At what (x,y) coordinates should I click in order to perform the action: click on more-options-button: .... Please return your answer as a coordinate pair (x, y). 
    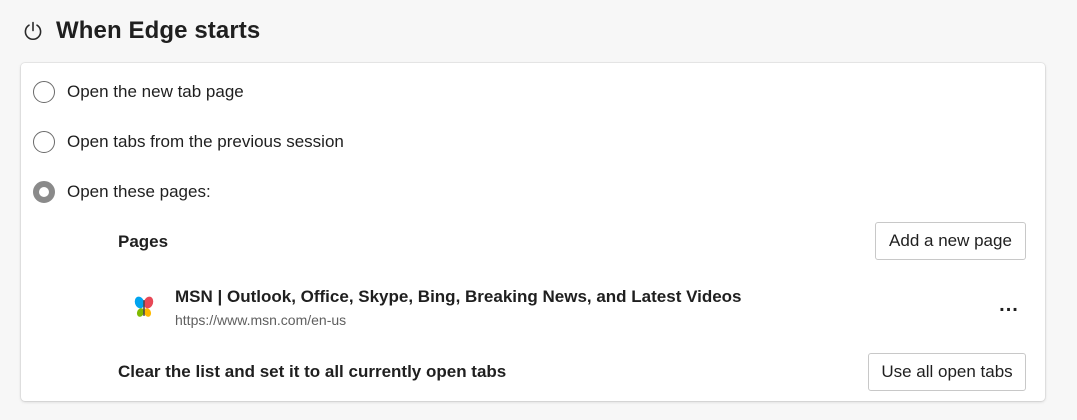
    Looking at the image, I should click on (1009, 305).